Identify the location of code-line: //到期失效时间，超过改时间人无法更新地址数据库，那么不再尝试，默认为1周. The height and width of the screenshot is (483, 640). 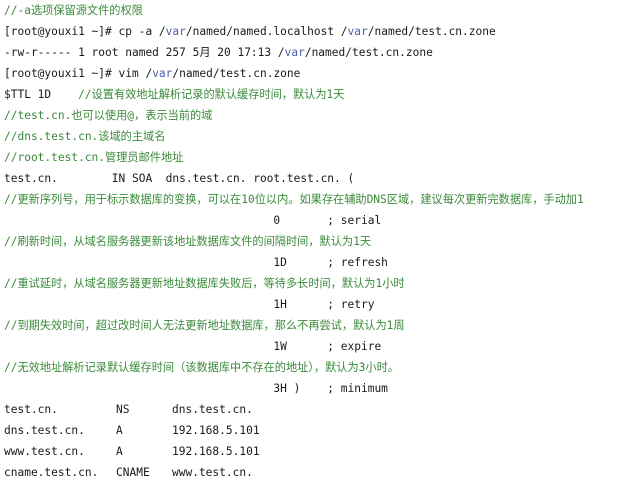
(320, 325).